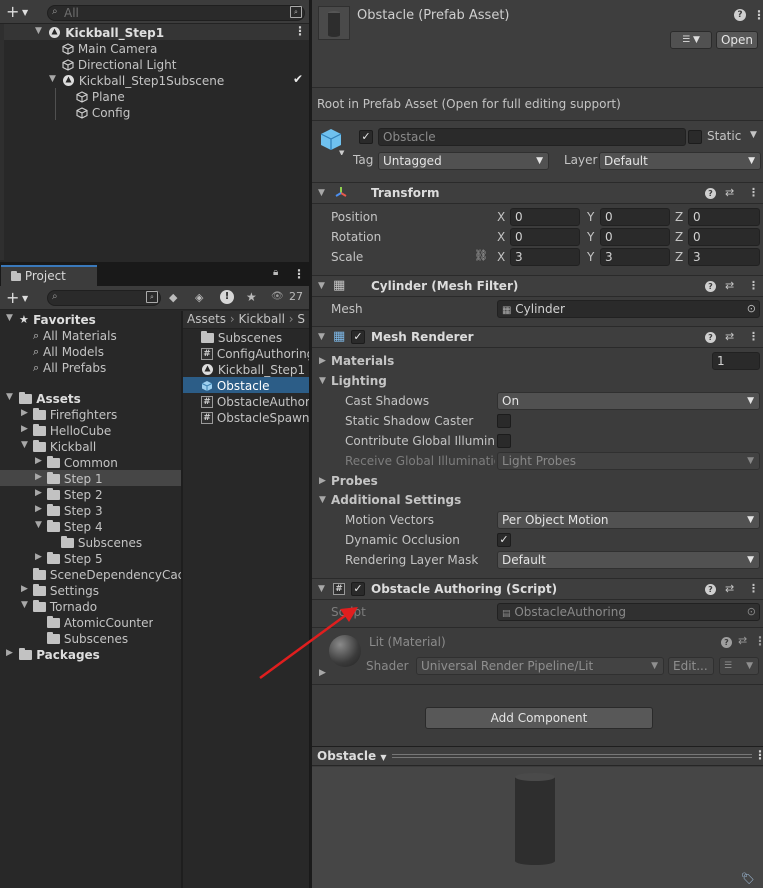 This screenshot has height=888, width=763. I want to click on hierarchy-scrollbar, so click(2, 142).